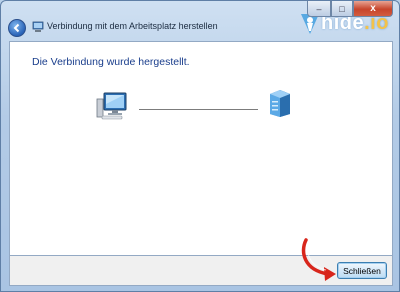 The width and height of the screenshot is (400, 292). Describe the element at coordinates (342, 9) in the screenshot. I see `maximize-button: □` at that location.